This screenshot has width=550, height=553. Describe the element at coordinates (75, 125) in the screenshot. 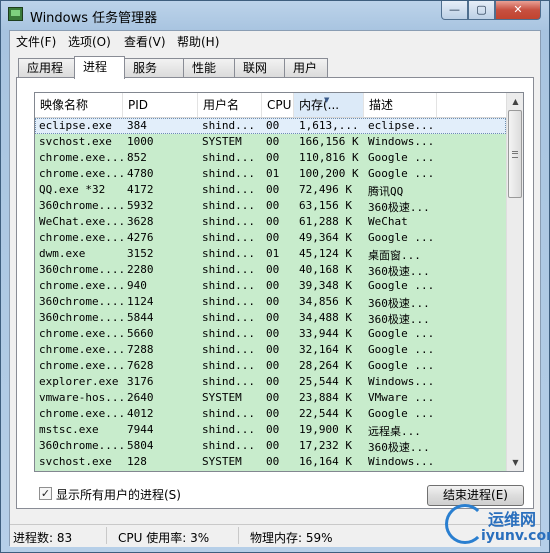

I see `cell-image-name: eclipse.exe` at that location.